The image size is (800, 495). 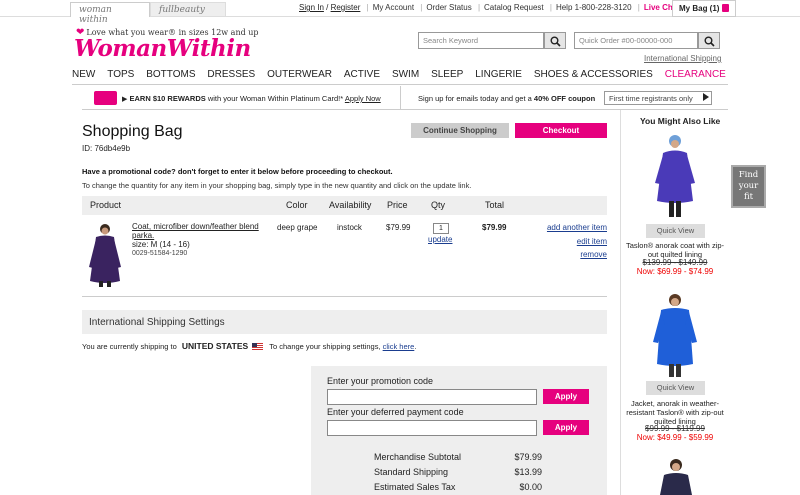 What do you see at coordinates (170, 76) in the screenshot?
I see `nav-bottoms: BOTTOMS` at bounding box center [170, 76].